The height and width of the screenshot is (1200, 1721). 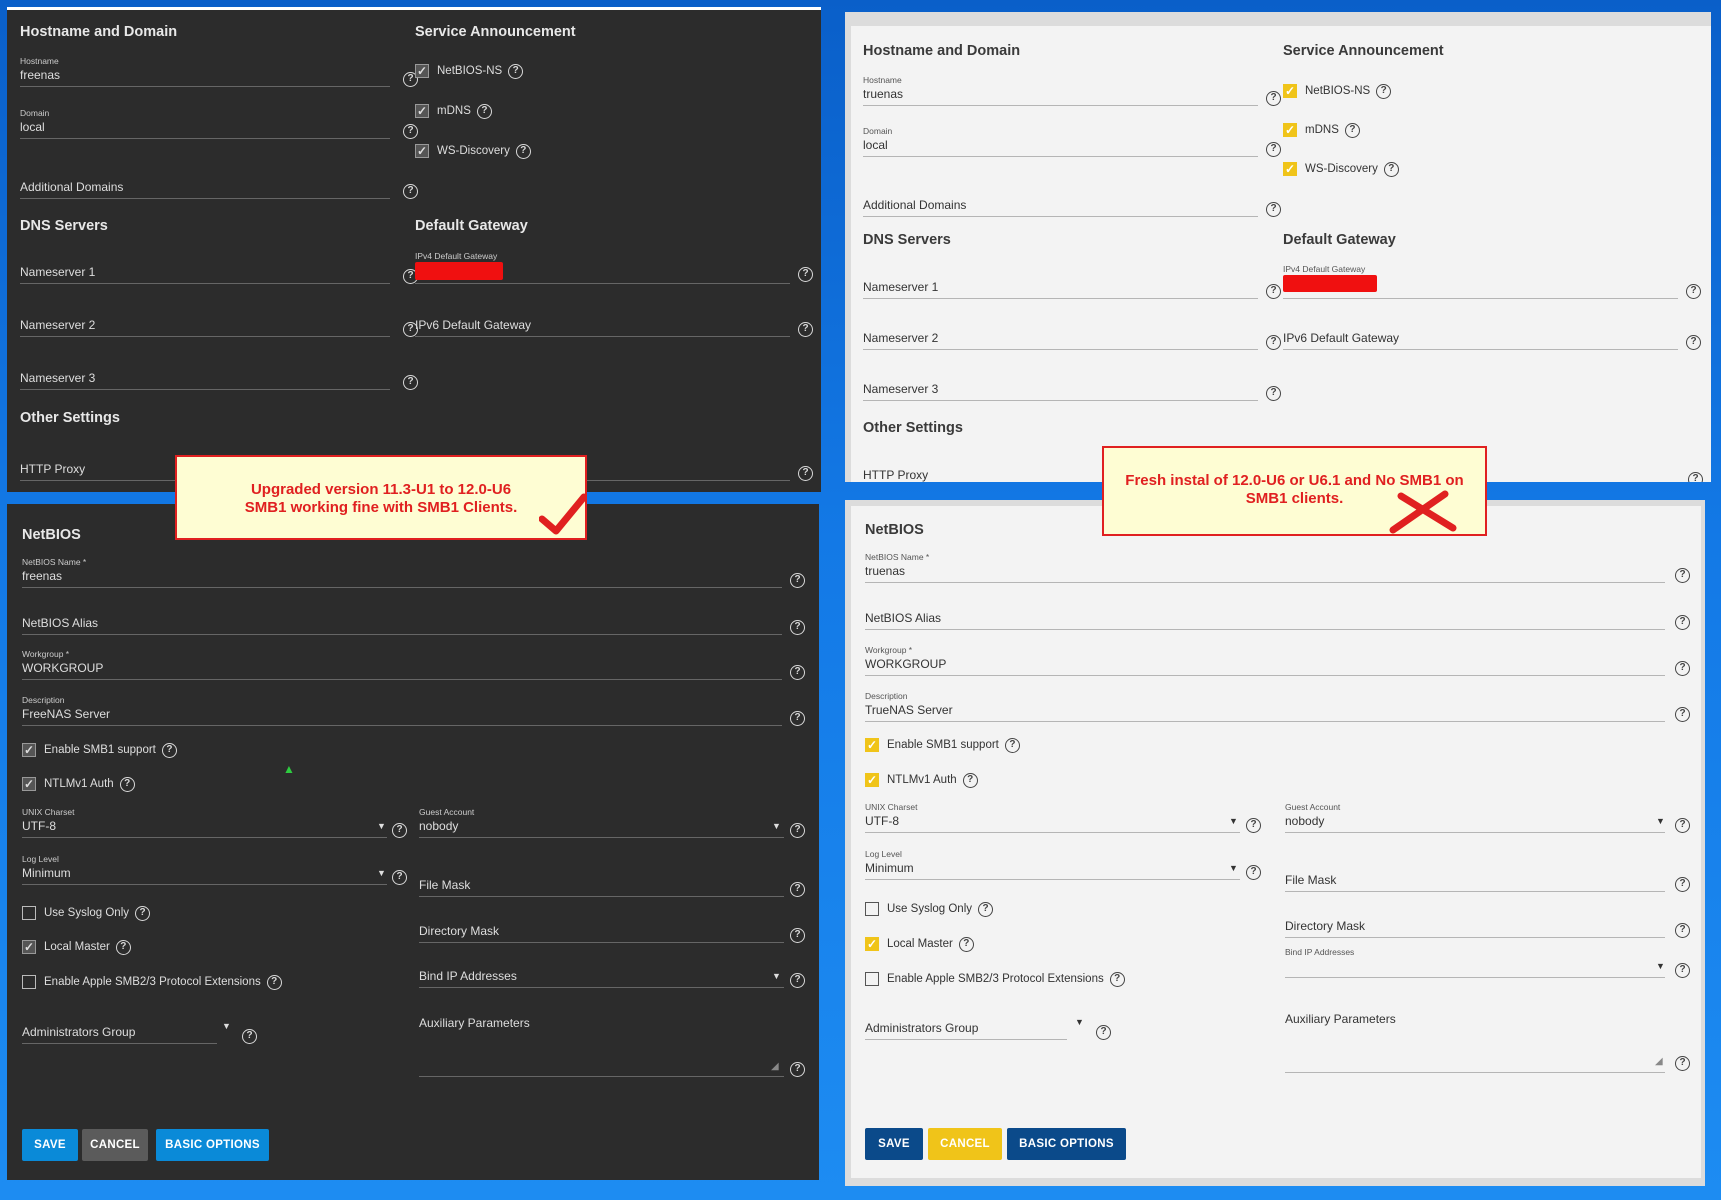 What do you see at coordinates (414, 716) in the screenshot?
I see `description-field: Description FreeNAS Server ?` at bounding box center [414, 716].